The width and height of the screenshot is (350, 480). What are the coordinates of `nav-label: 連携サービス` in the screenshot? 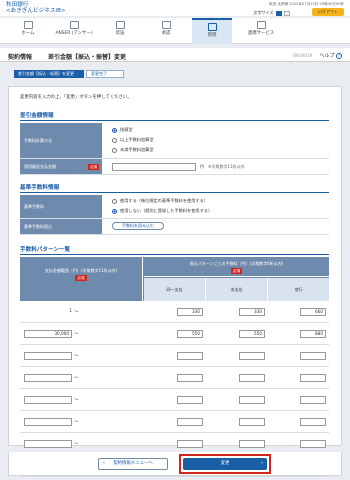 It's located at (261, 33).